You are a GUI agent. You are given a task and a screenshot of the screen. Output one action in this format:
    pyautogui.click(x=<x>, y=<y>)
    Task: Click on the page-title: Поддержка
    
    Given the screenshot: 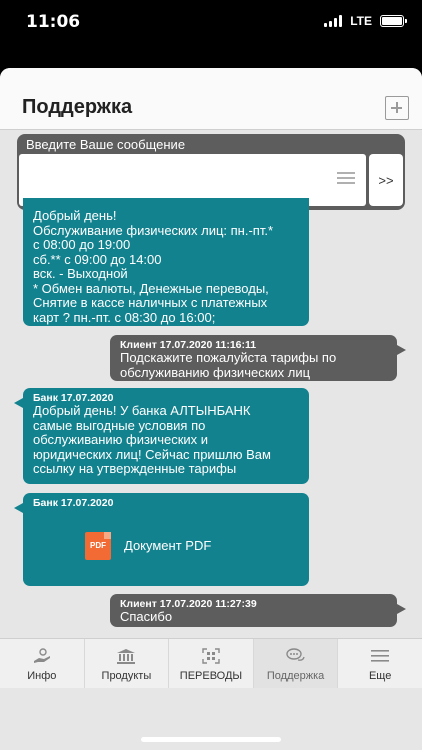 What is the action you would take?
    pyautogui.click(x=77, y=107)
    